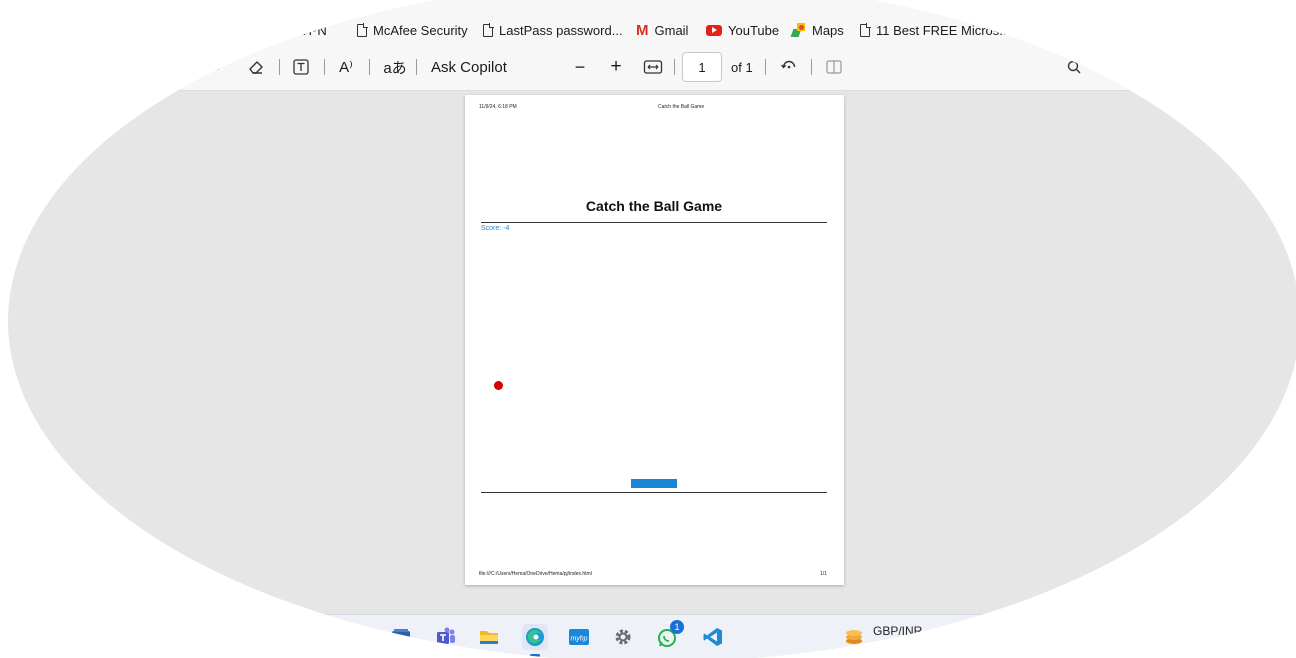 The width and height of the screenshot is (1296, 658). I want to click on page-total-label: of 1, so click(742, 67).